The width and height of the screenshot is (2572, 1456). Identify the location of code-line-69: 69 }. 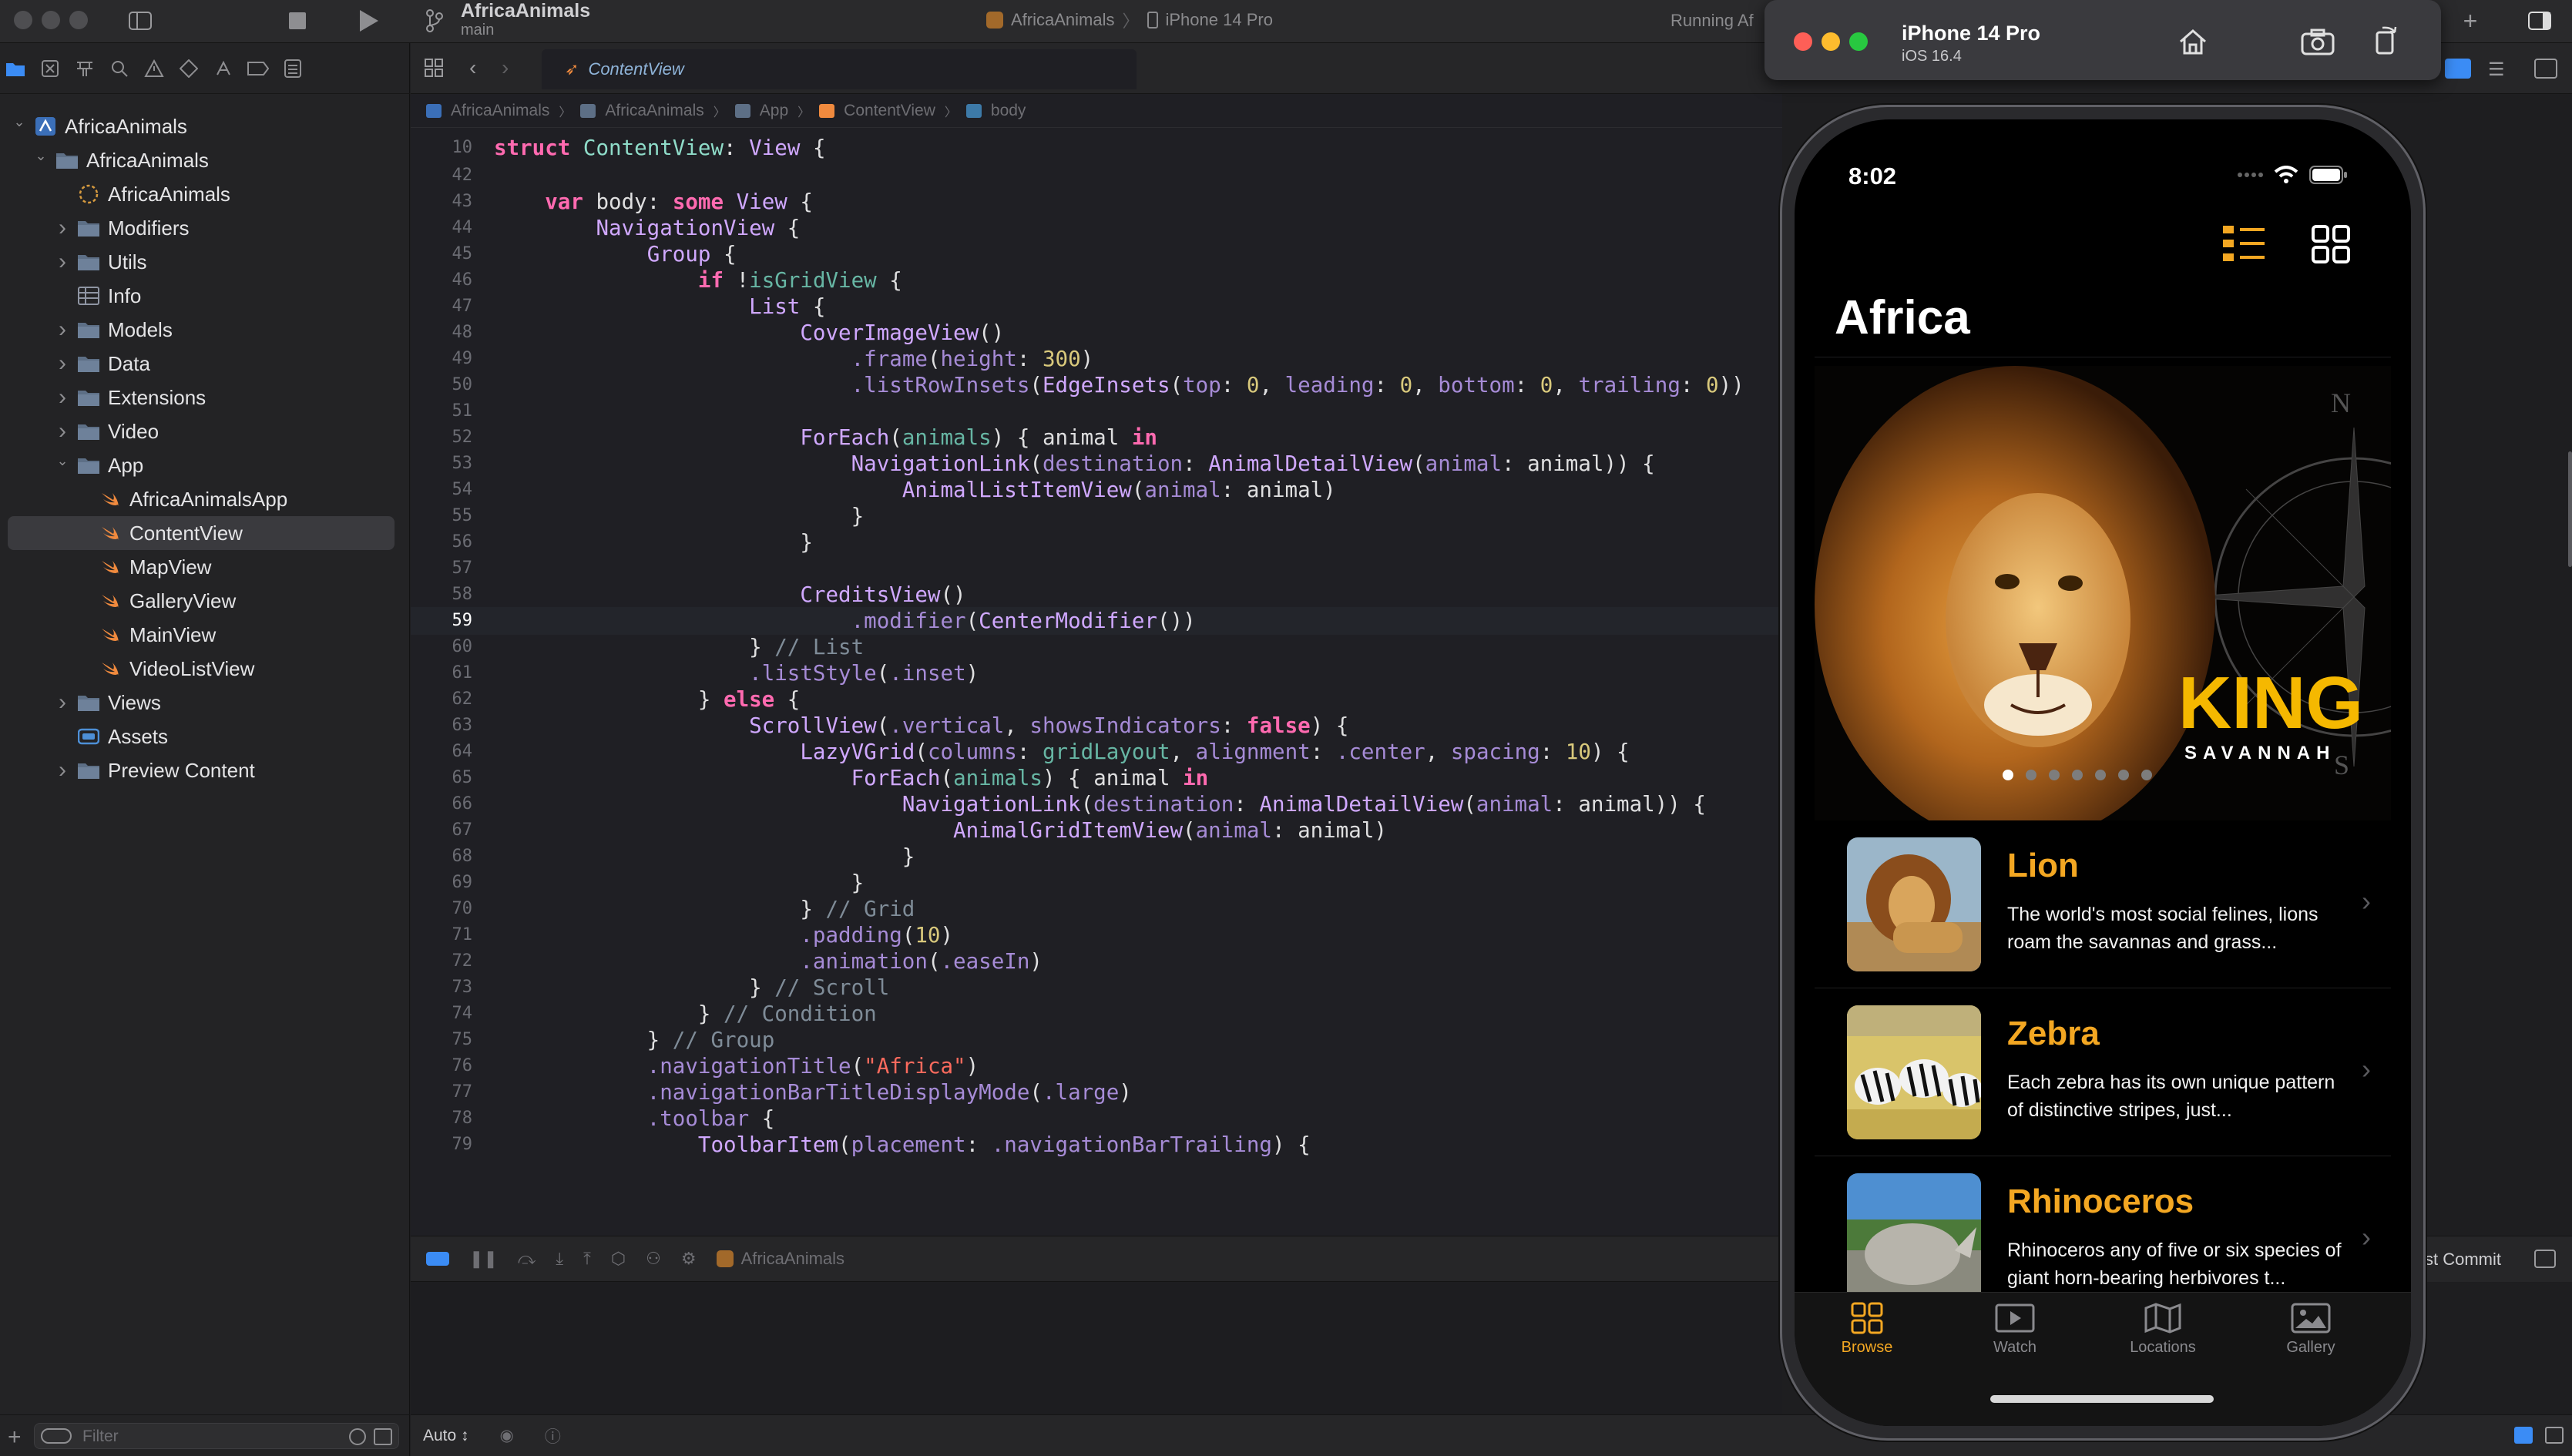
(1096, 883).